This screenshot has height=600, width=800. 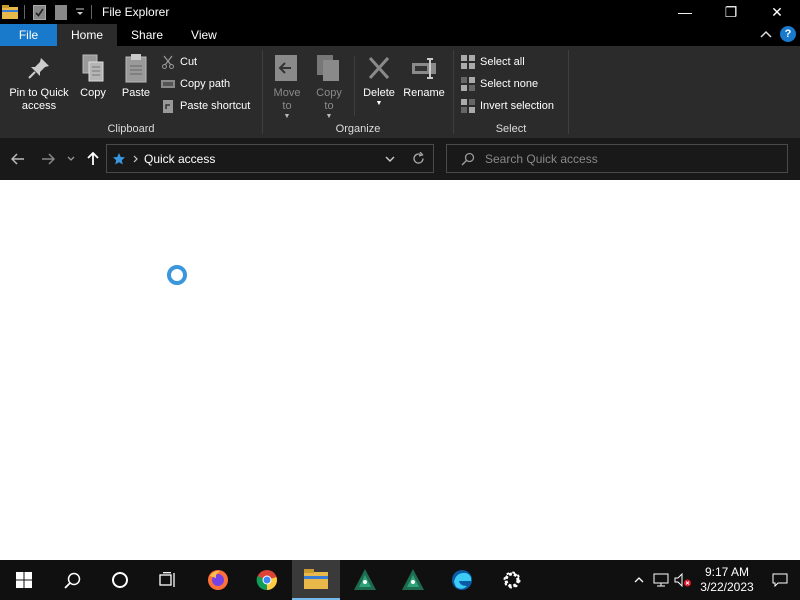 I want to click on delete-icon, so click(x=379, y=68).